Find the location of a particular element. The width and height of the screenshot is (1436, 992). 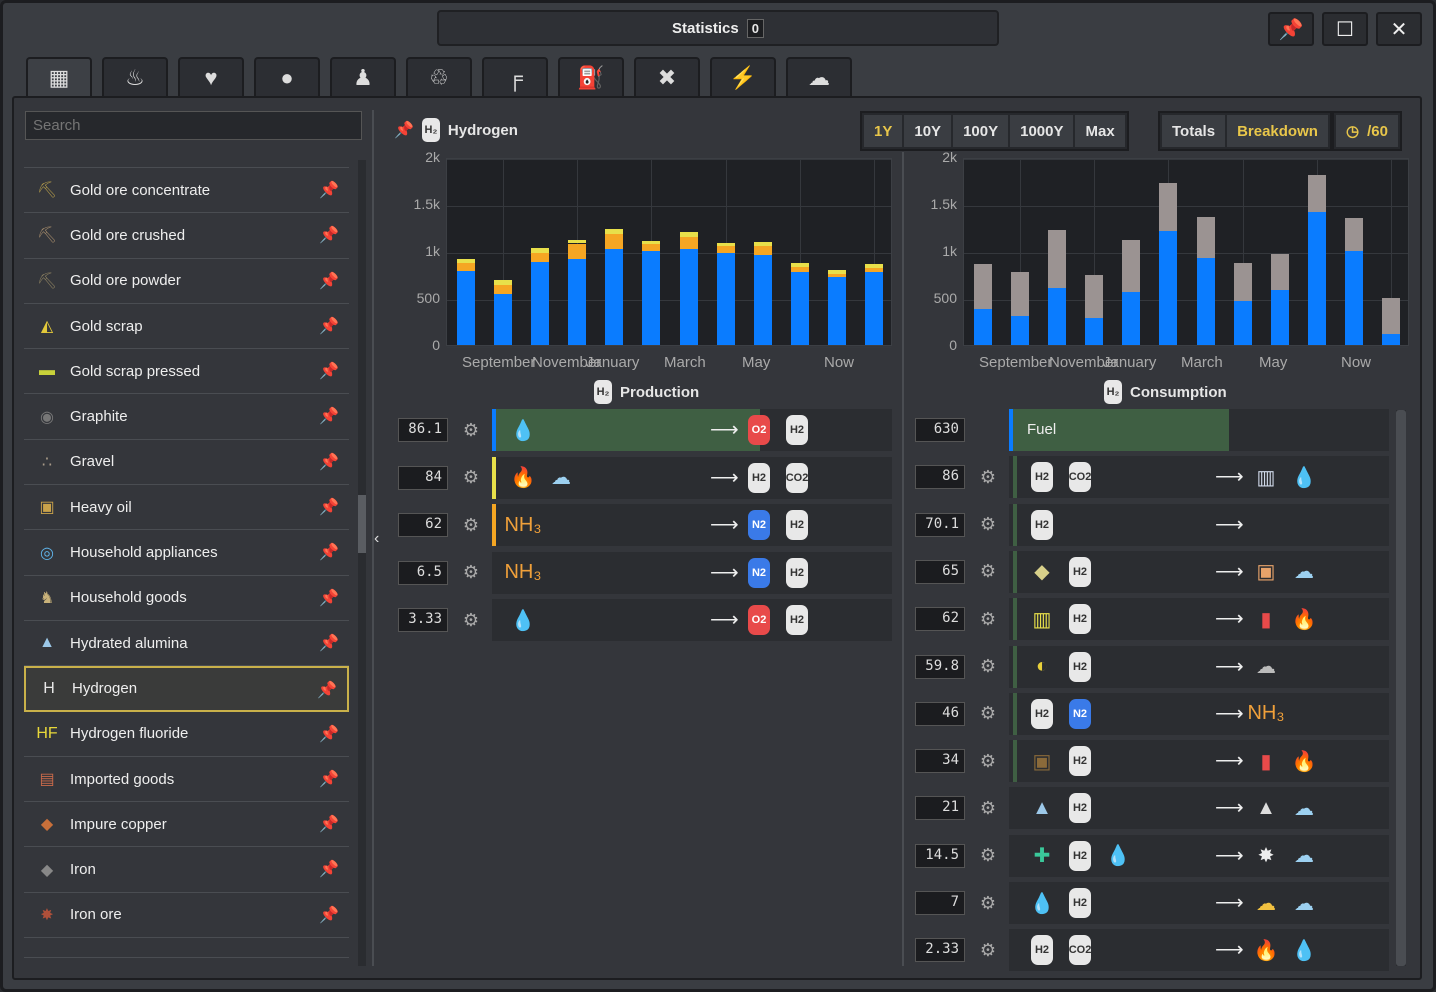

list-item: ∴ Gravel 📌 is located at coordinates (186, 463).